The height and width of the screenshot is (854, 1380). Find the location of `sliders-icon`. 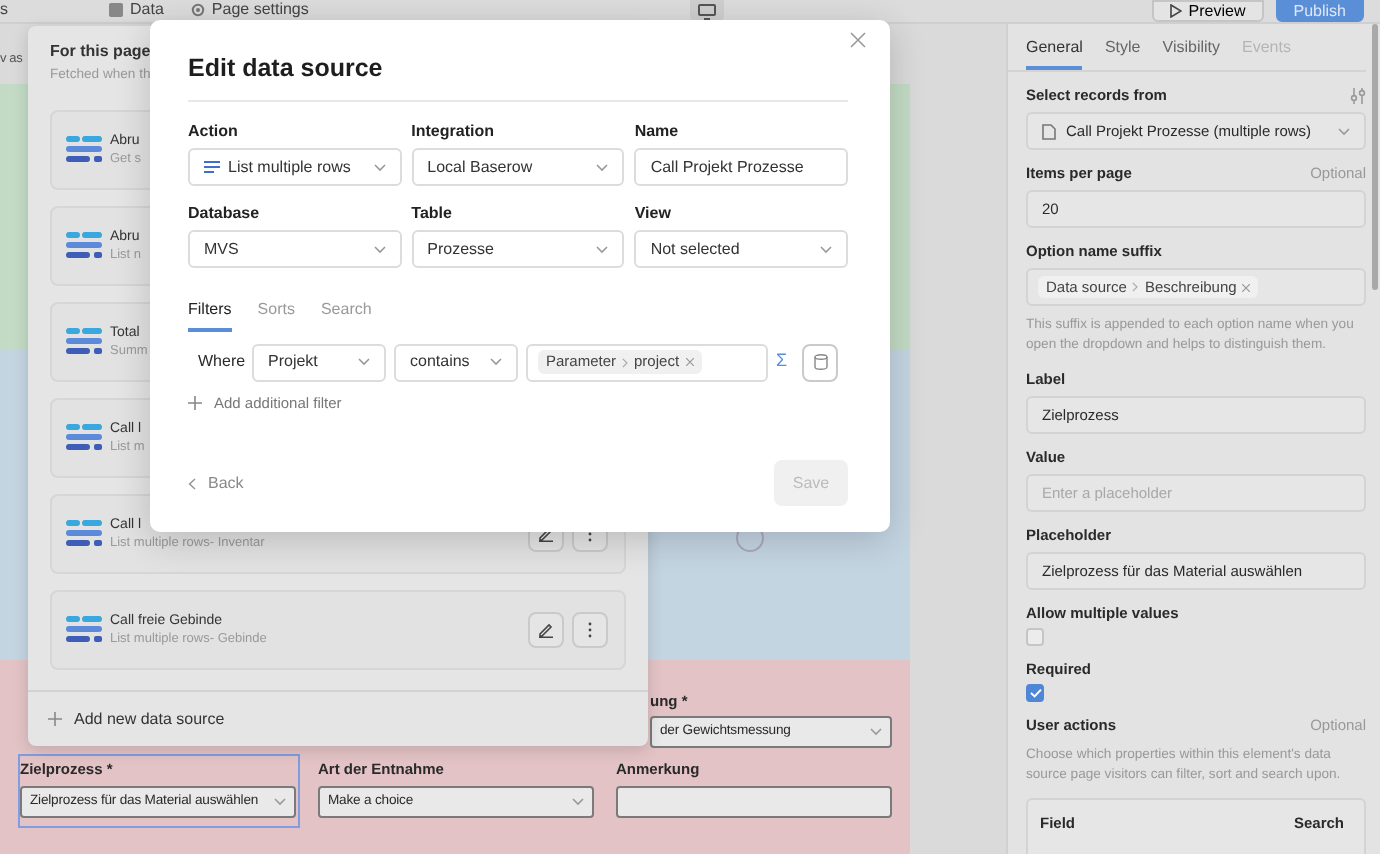

sliders-icon is located at coordinates (1358, 96).